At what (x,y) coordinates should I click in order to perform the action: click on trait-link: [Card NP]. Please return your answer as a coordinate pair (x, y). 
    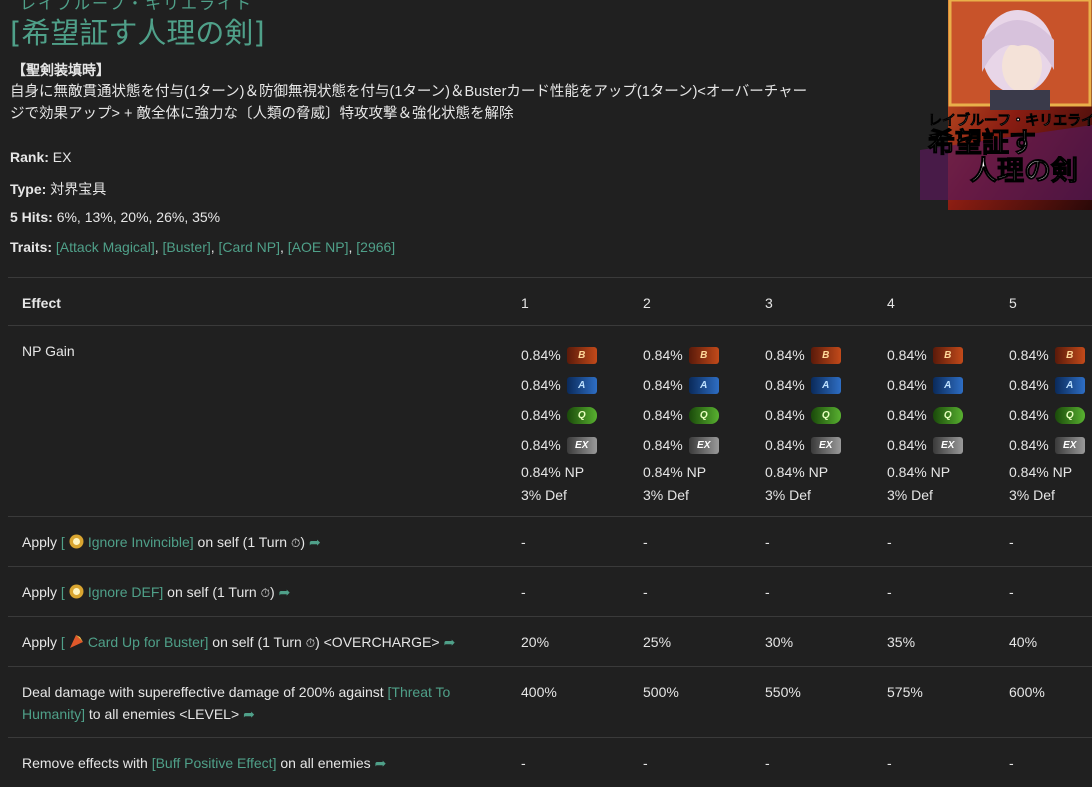
    Looking at the image, I should click on (249, 247).